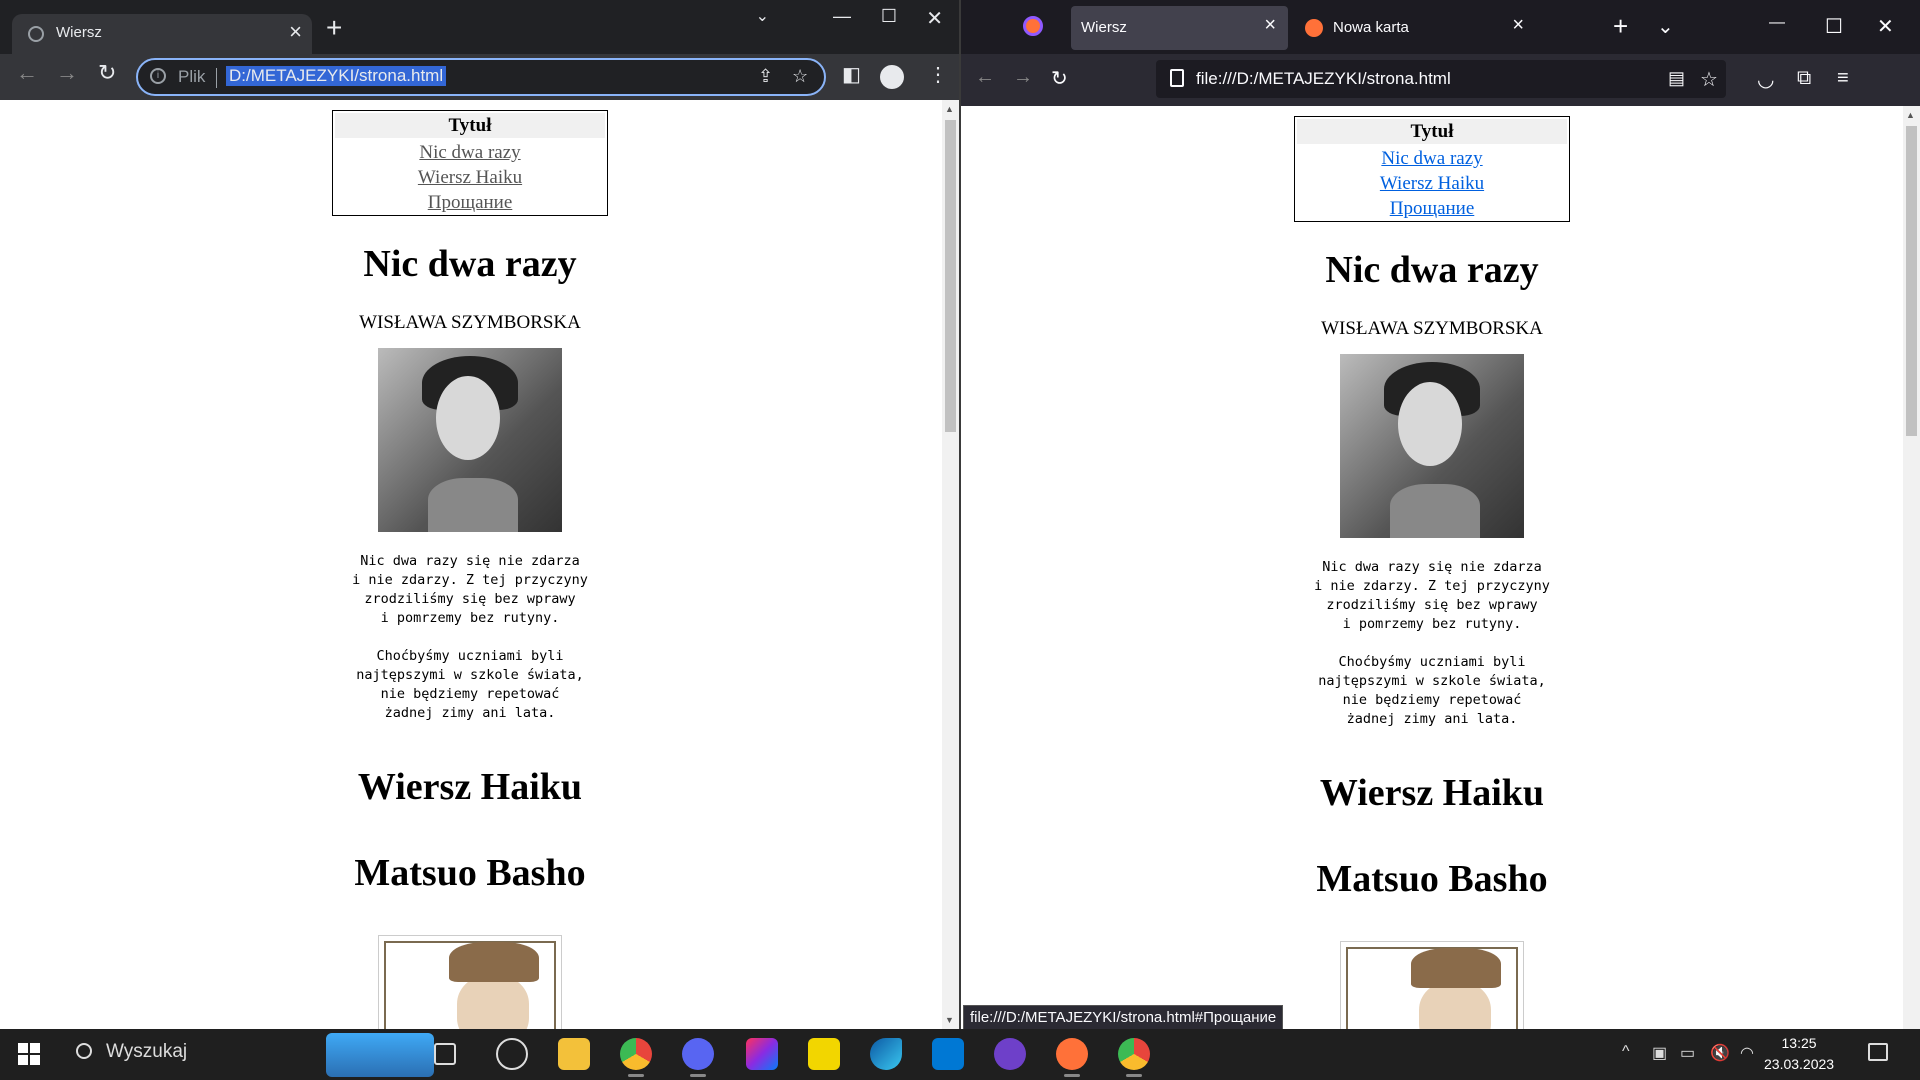 The height and width of the screenshot is (1080, 1920). I want to click on poem2-author: Matsuo Basho, so click(470, 873).